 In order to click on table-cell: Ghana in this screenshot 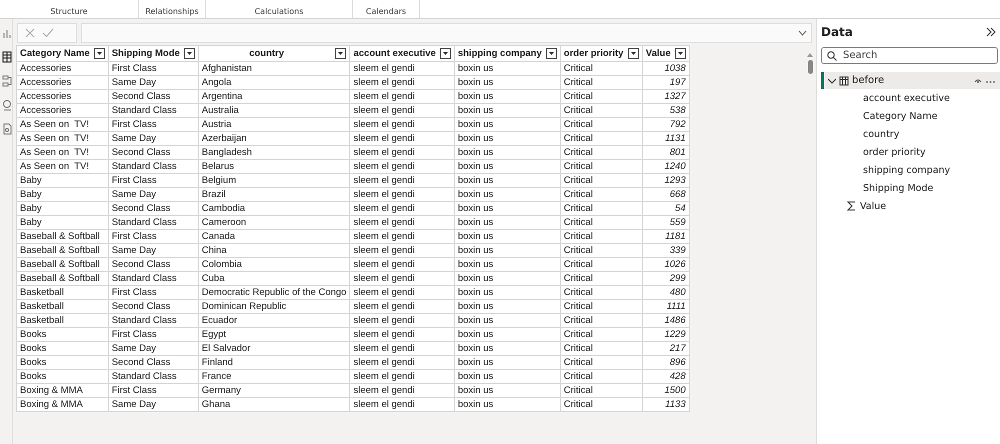, I will do `click(274, 405)`.